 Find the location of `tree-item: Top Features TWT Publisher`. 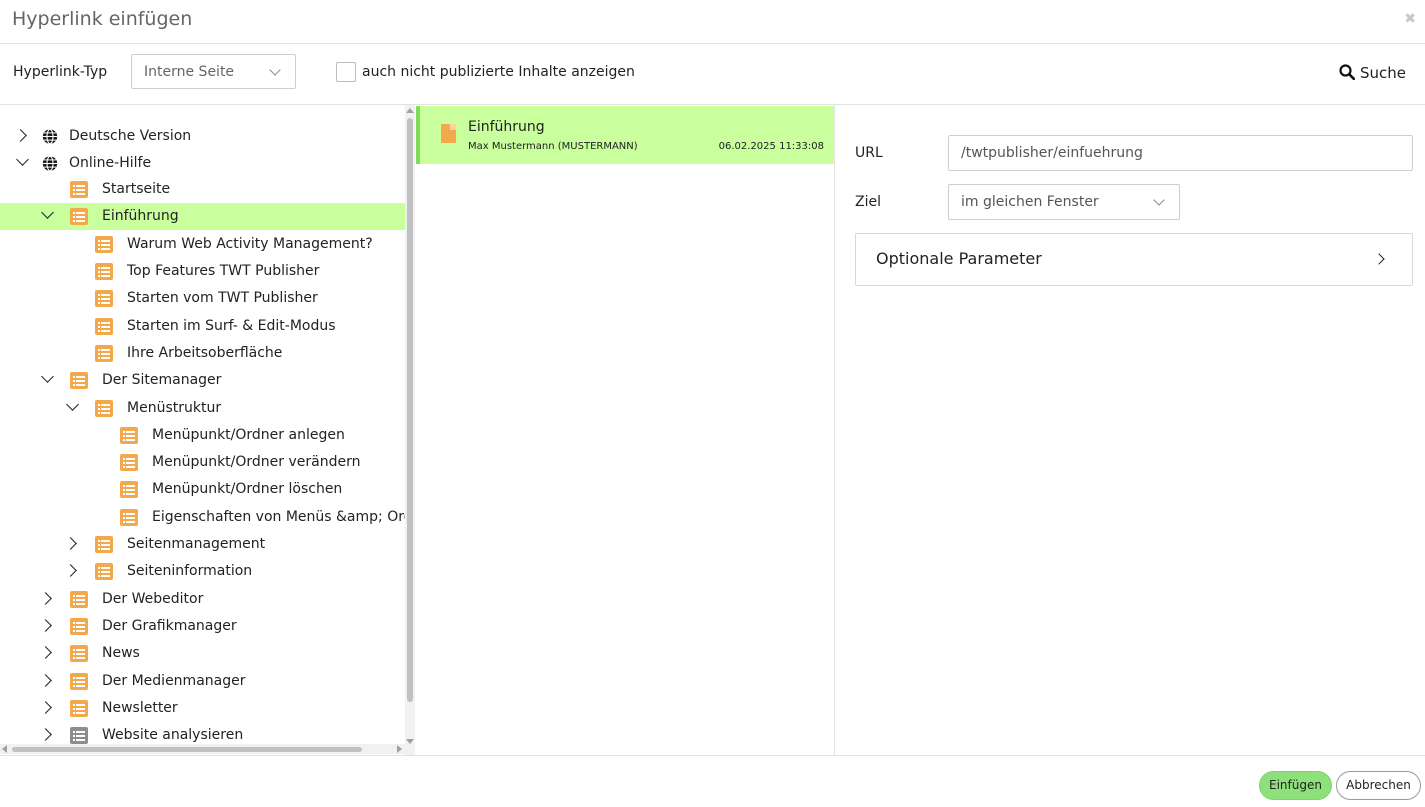

tree-item: Top Features TWT Publisher is located at coordinates (202, 271).